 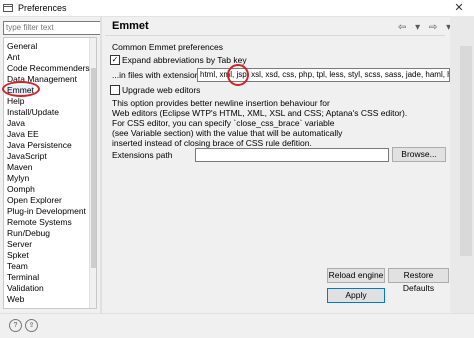 What do you see at coordinates (356, 275) in the screenshot?
I see `reload-engine-button: Reload engine` at bounding box center [356, 275].